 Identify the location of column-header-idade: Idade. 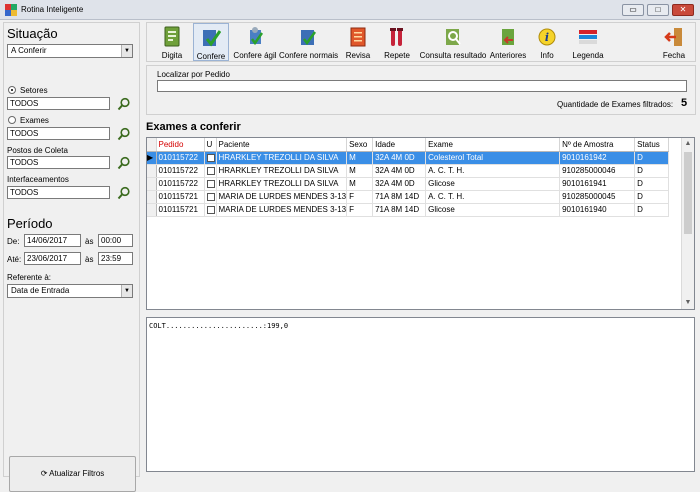
(399, 145).